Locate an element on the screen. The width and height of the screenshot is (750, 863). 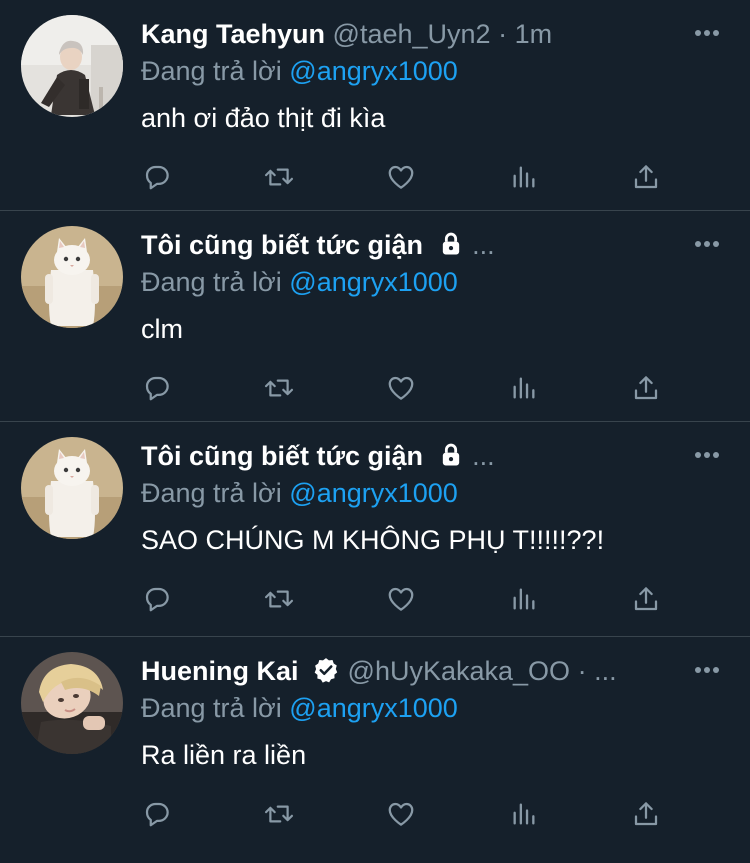
tweet-text: Ra liền ra liền is located at coordinates (224, 755).